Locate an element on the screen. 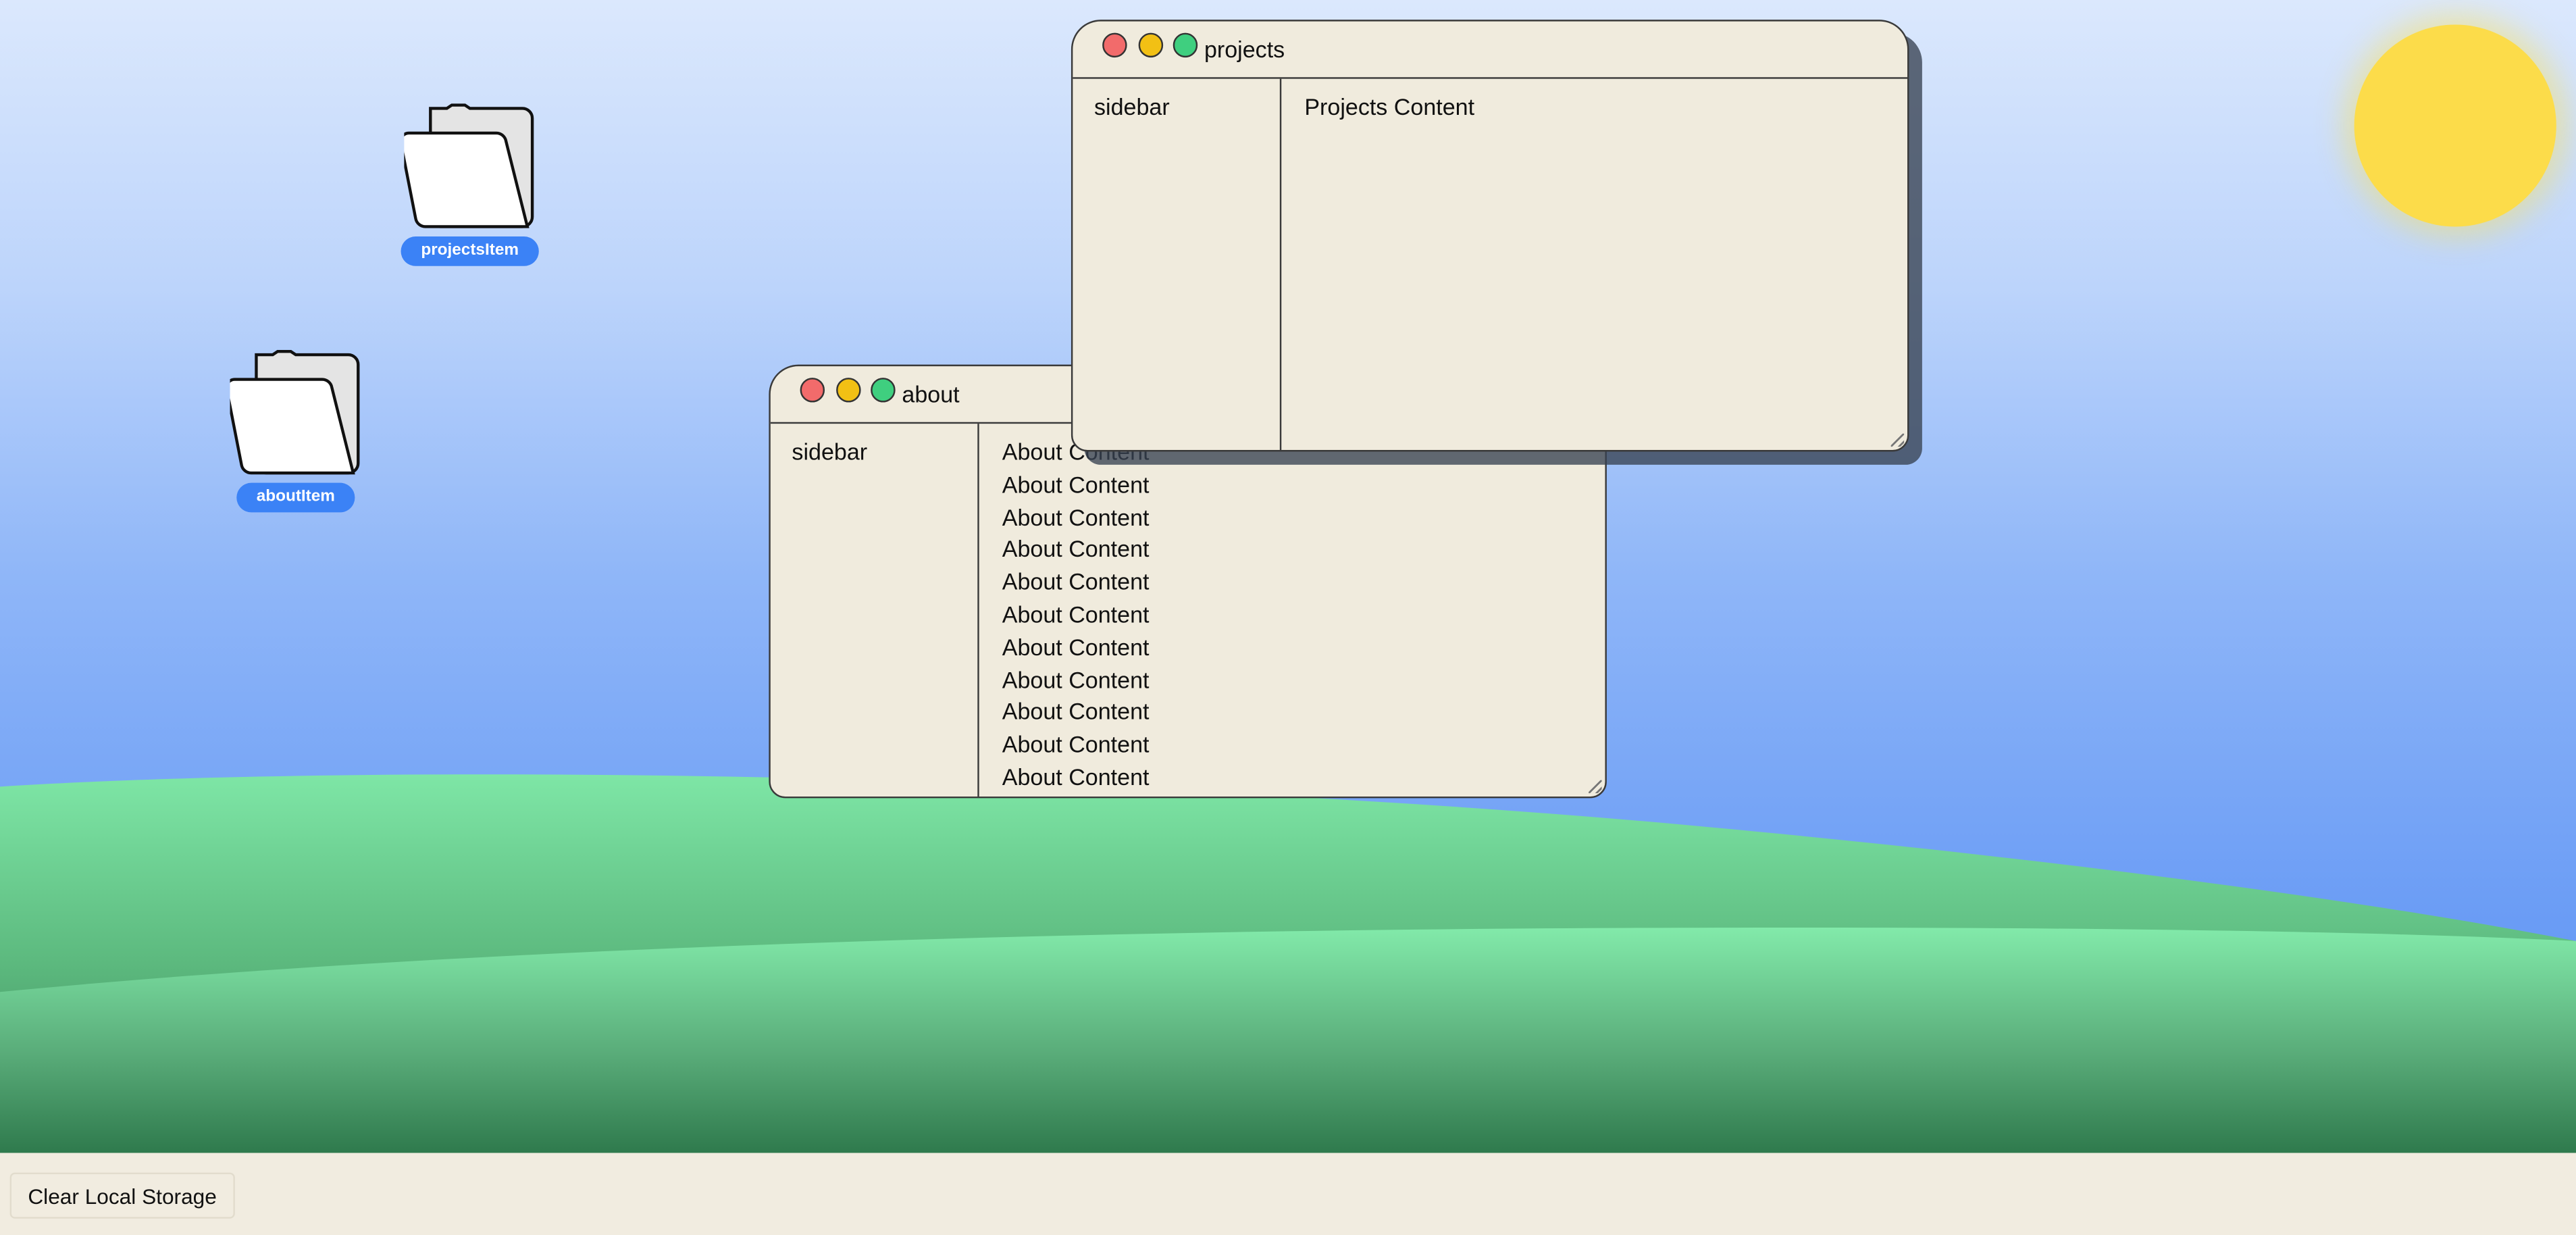 This screenshot has width=2576, height=1235. window-title: about is located at coordinates (931, 393).